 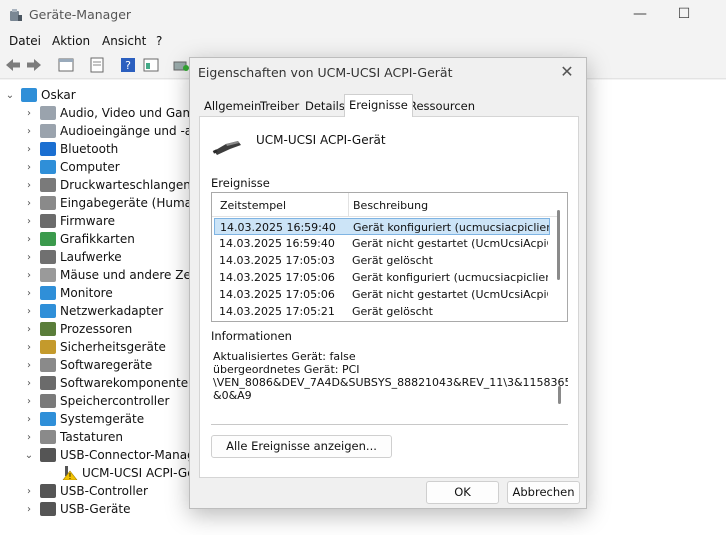 What do you see at coordinates (13, 65) in the screenshot?
I see `back-arrow-icon` at bounding box center [13, 65].